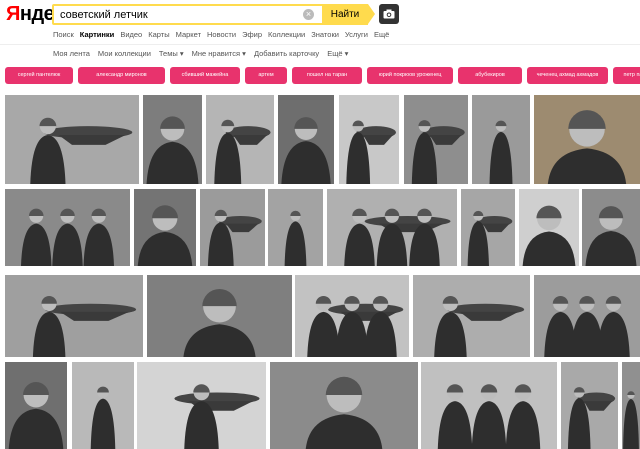 The height and width of the screenshot is (449, 640). Describe the element at coordinates (567, 75) in the screenshot. I see `related-query-chip: чеченец ахмад ахмадов` at that location.